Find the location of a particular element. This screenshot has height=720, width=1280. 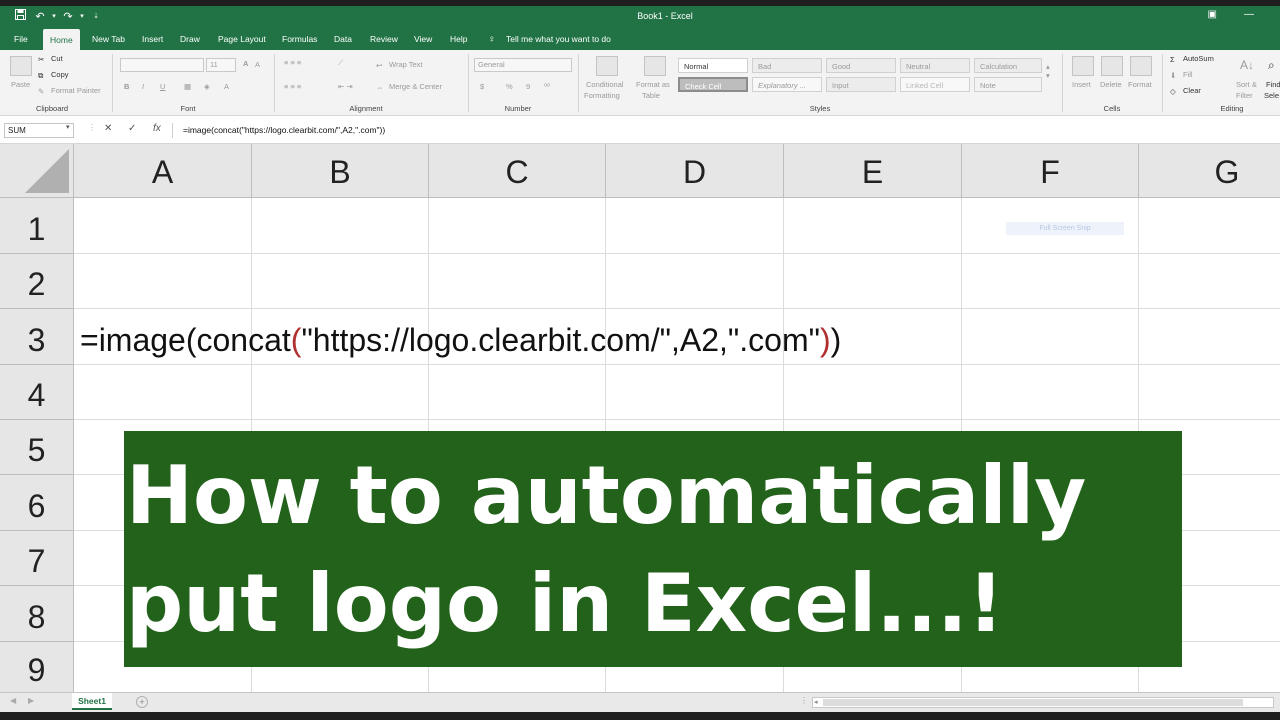

indent-icon: ⇤ ⇥ is located at coordinates (345, 86).